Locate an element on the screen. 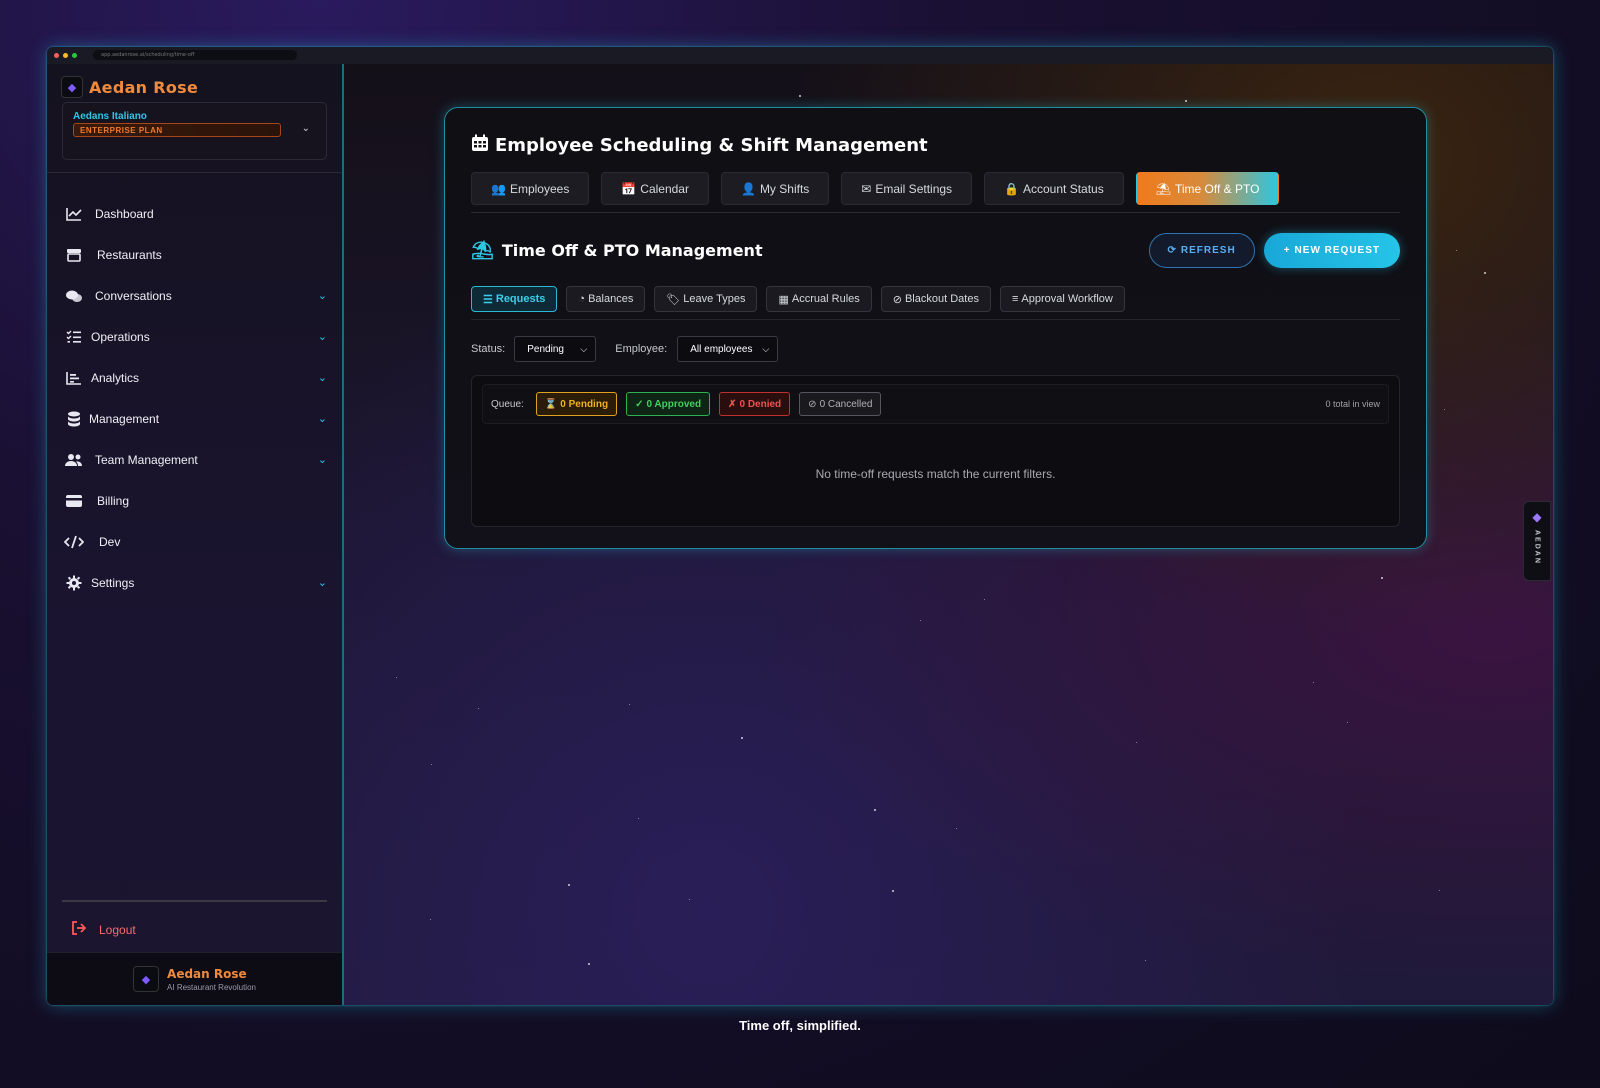 The width and height of the screenshot is (1600, 1088). sidebar-item-analytics: Analytics ⌄ is located at coordinates (194, 377).